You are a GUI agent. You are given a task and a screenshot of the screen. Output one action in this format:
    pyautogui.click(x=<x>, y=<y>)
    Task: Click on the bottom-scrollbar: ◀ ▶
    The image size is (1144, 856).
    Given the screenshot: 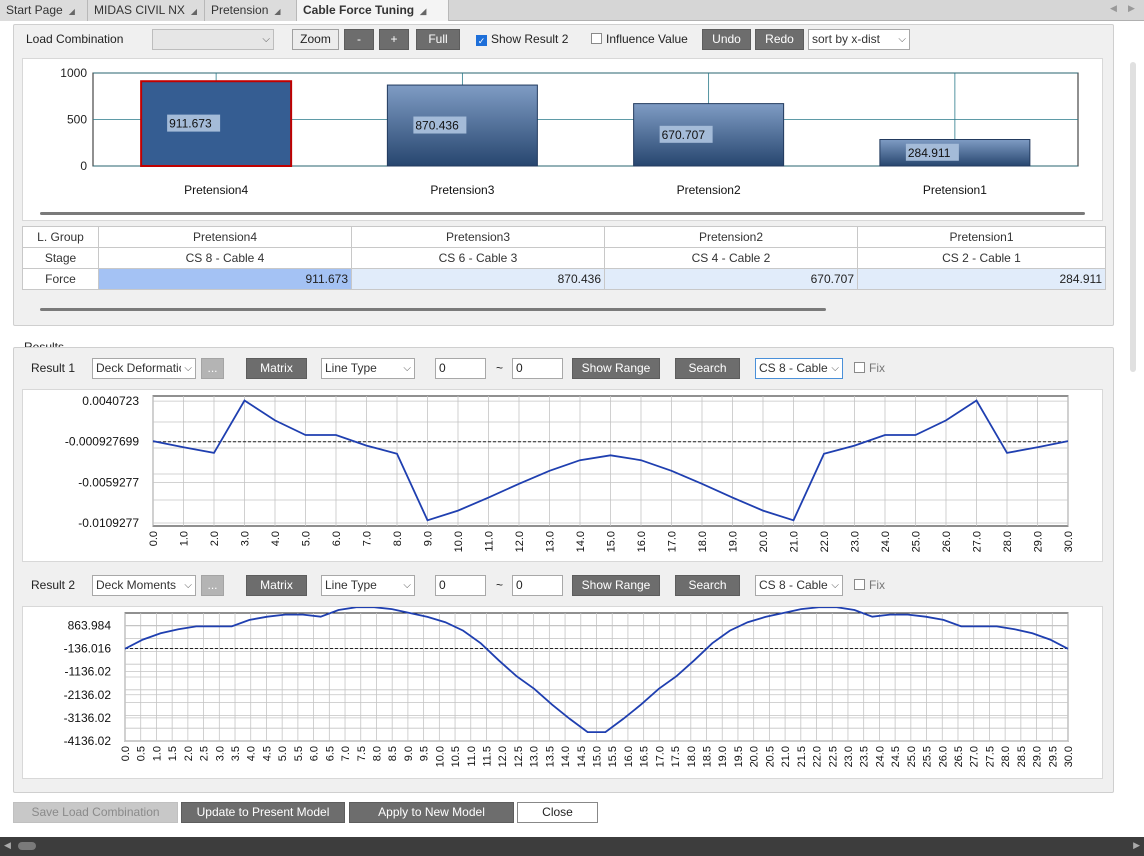 What is the action you would take?
    pyautogui.click(x=572, y=846)
    